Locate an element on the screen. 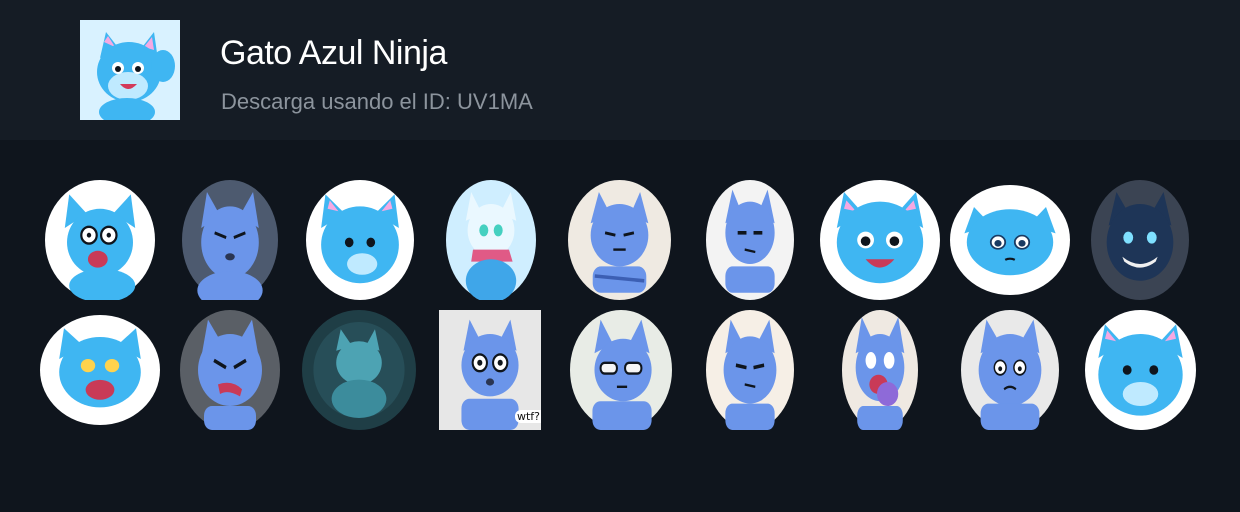 This screenshot has height=512, width=1240. cat-annoyed-sticker is located at coordinates (230, 240).